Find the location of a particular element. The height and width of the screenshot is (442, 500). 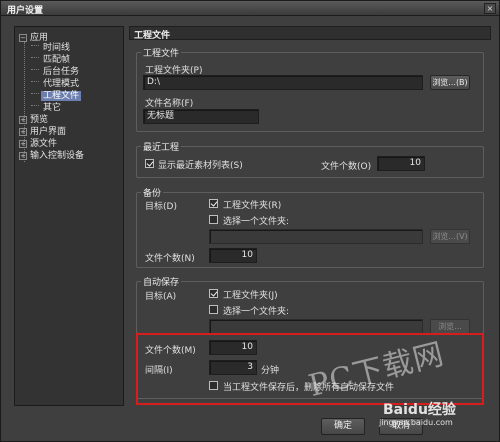

panel-header: 工程文件 is located at coordinates (310, 33).